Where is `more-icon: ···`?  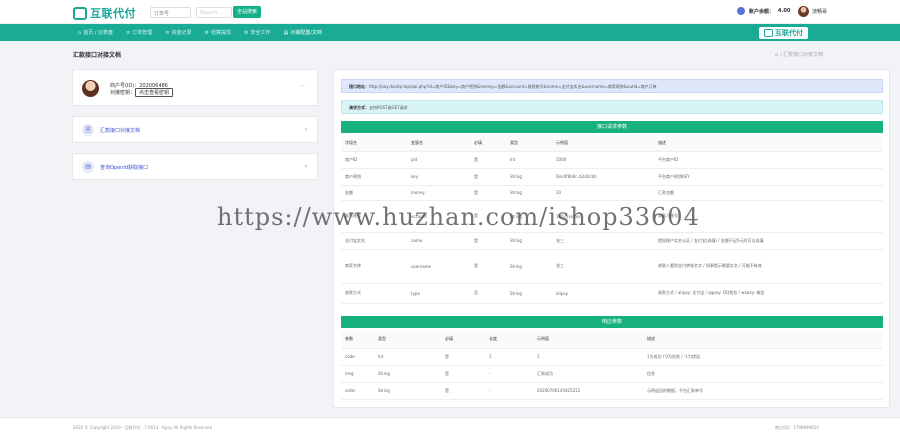
more-icon: ··· is located at coordinates (302, 86).